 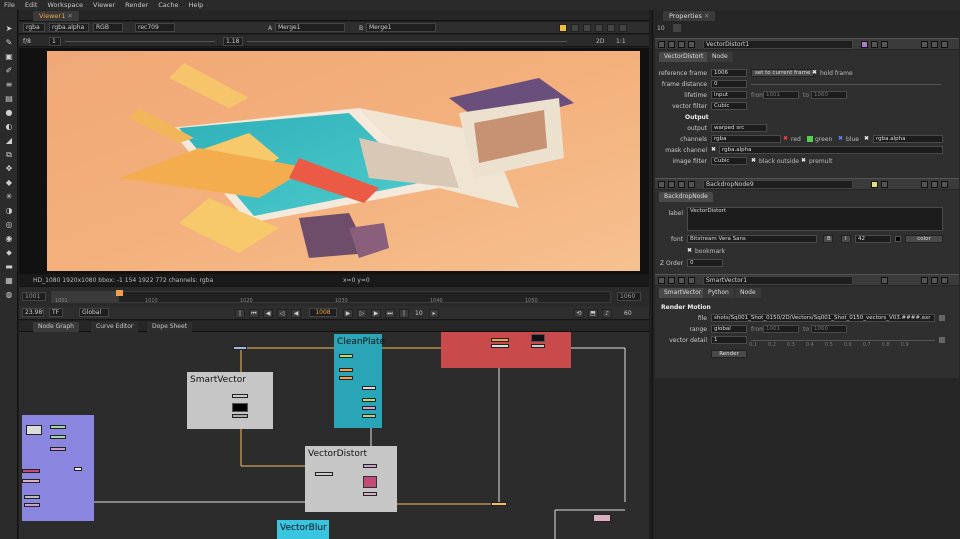 I want to click on color-wheel-icon: ●, so click(x=9, y=112).